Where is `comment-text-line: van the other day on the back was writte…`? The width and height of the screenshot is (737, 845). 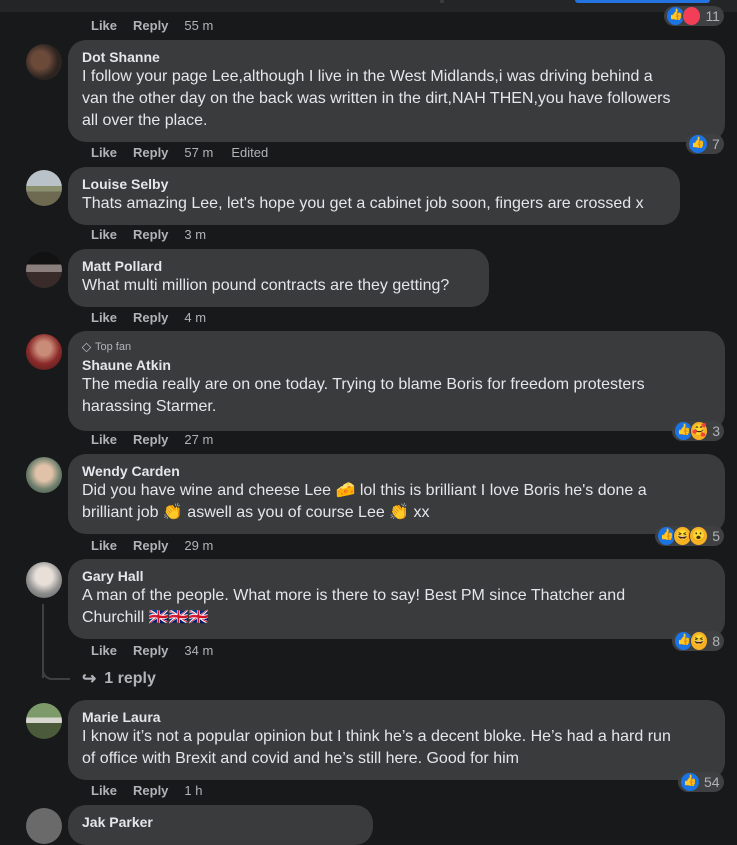 comment-text-line: van the other day on the back was writte… is located at coordinates (376, 98).